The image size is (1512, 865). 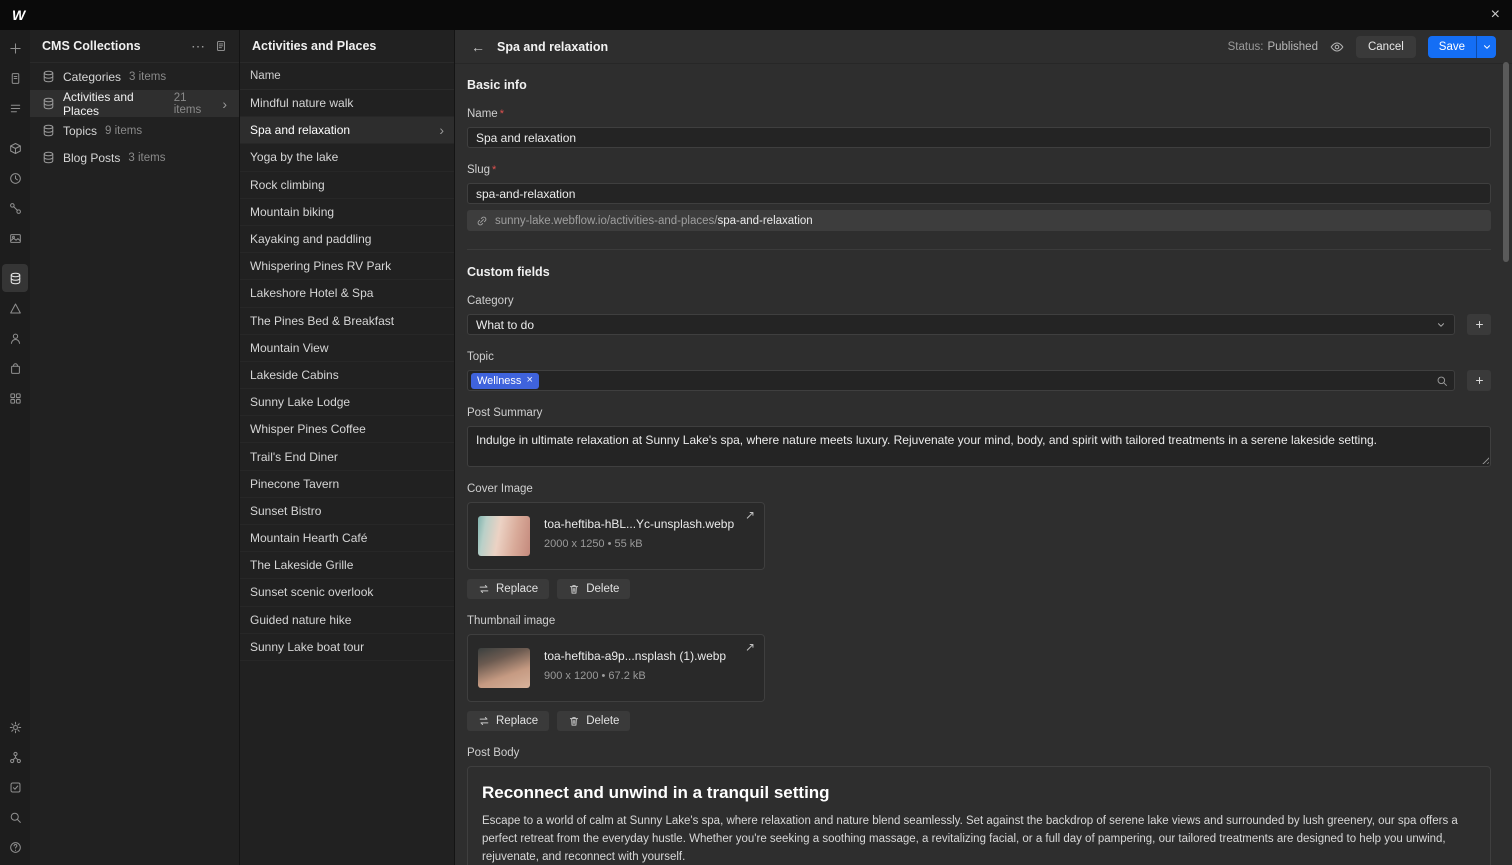 What do you see at coordinates (347, 620) in the screenshot?
I see `collection-item-row: Guided nature hike` at bounding box center [347, 620].